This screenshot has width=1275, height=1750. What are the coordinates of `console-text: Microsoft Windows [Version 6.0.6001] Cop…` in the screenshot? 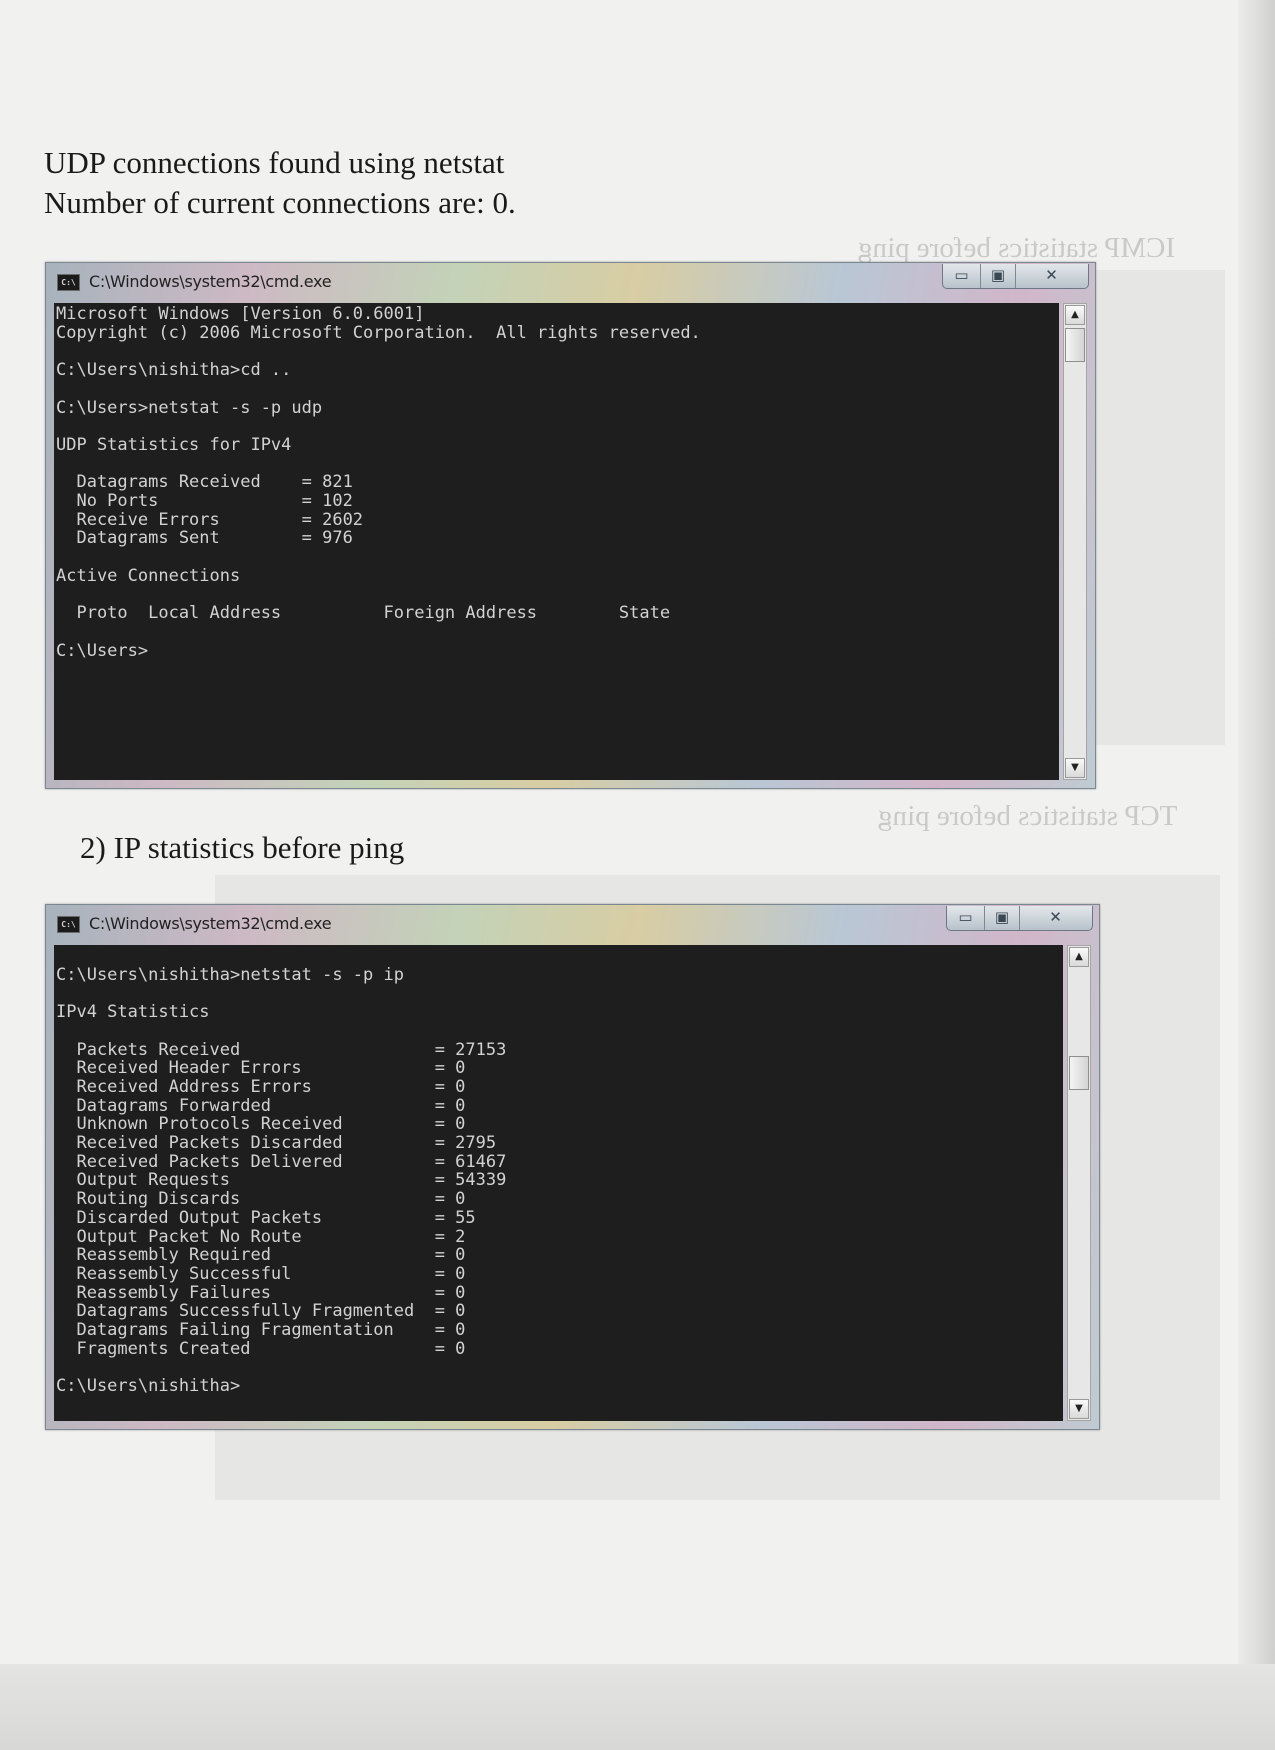 It's located at (378, 482).